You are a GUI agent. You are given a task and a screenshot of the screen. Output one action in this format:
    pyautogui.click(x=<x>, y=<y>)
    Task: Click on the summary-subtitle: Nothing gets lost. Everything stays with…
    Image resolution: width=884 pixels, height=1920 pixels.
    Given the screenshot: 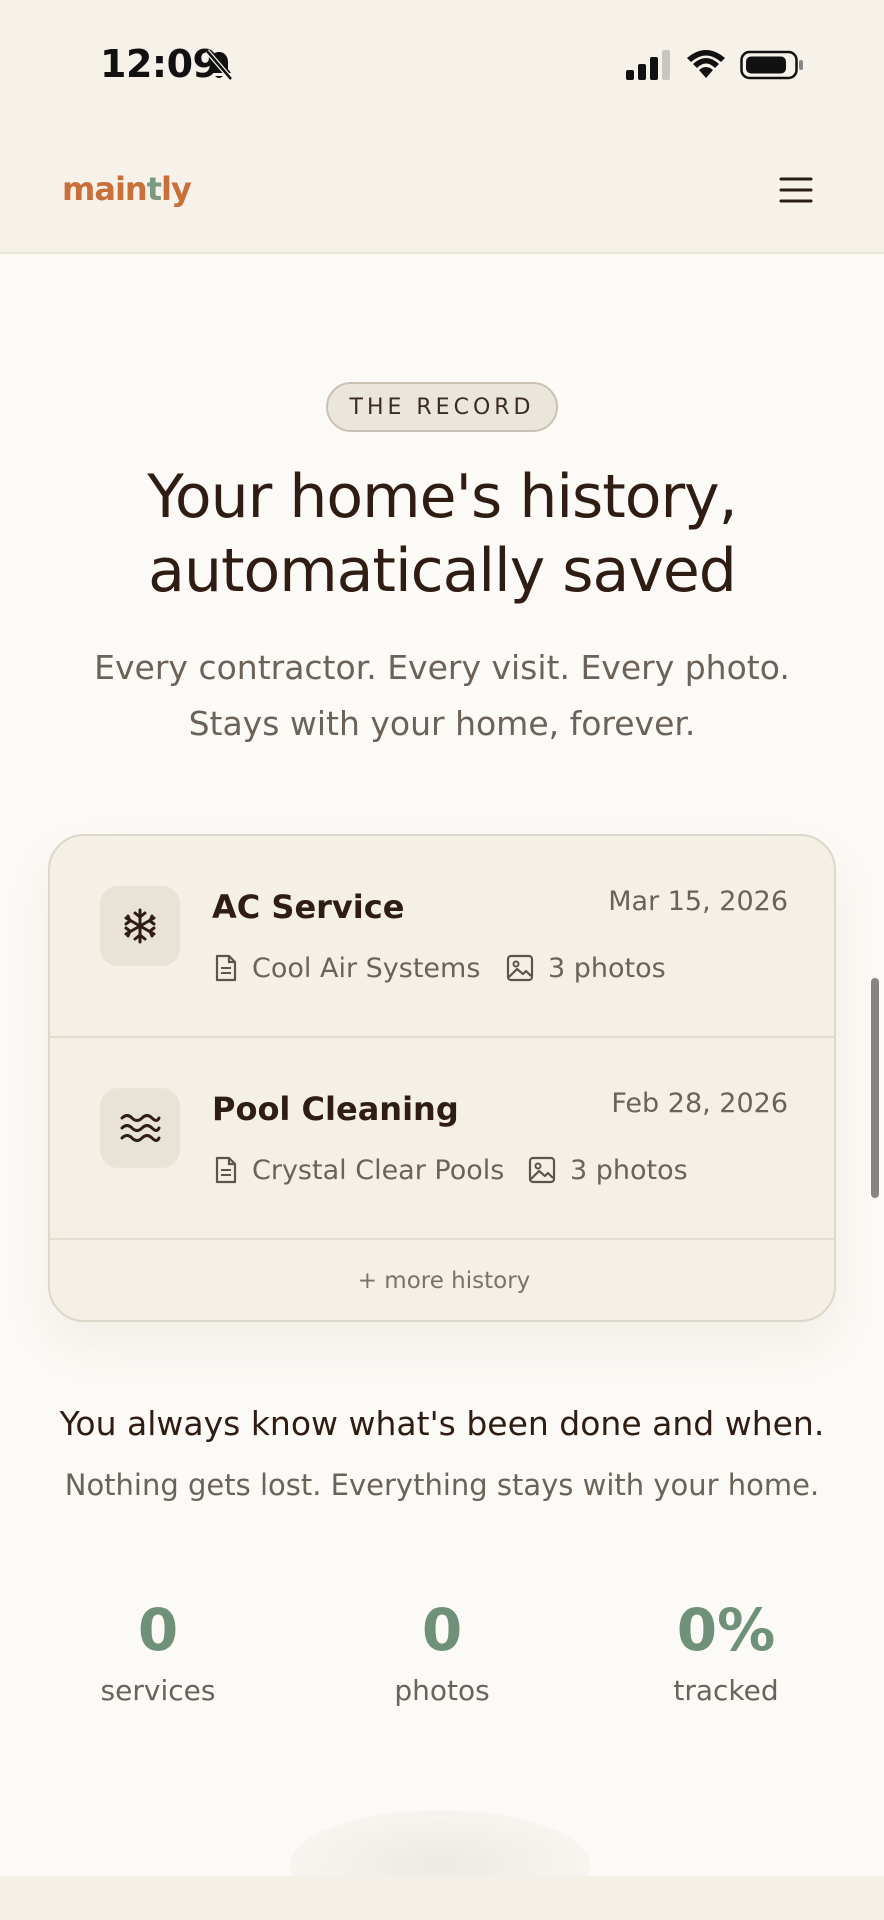 What is the action you would take?
    pyautogui.click(x=442, y=1485)
    